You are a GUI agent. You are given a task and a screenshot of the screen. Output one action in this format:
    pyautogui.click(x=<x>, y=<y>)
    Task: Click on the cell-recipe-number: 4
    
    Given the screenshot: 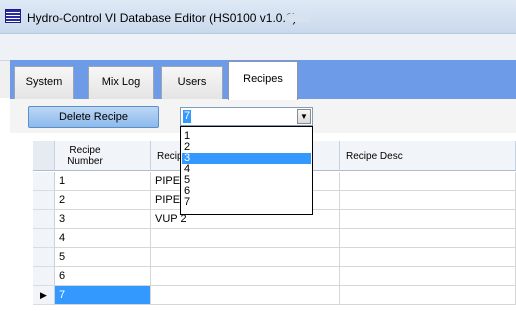 What is the action you would take?
    pyautogui.click(x=103, y=238)
    